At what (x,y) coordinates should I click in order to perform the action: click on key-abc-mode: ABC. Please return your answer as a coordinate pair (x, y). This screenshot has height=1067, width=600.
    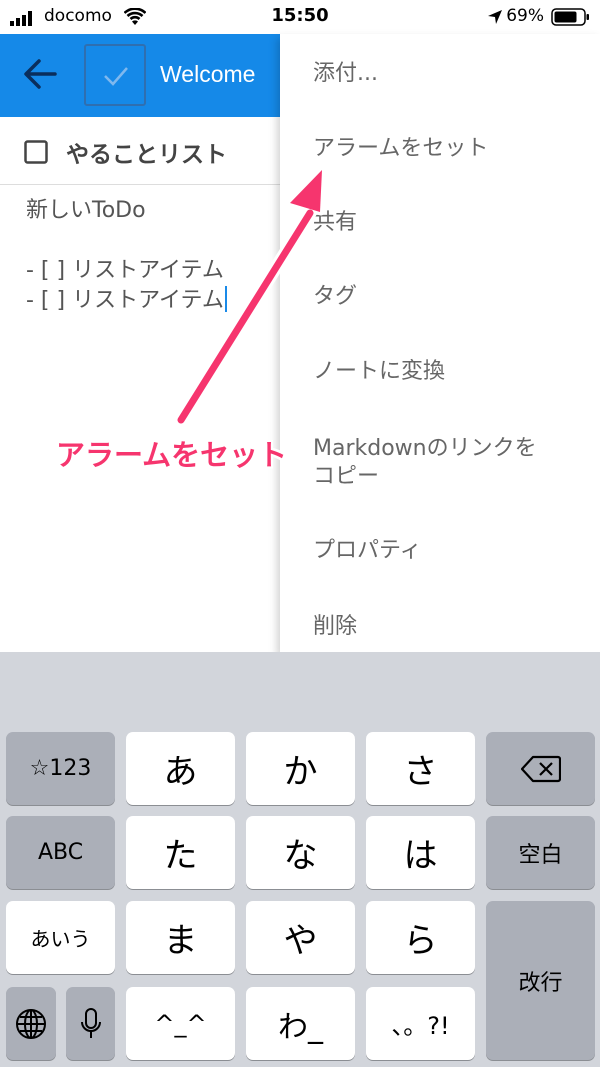
    Looking at the image, I should click on (60, 852).